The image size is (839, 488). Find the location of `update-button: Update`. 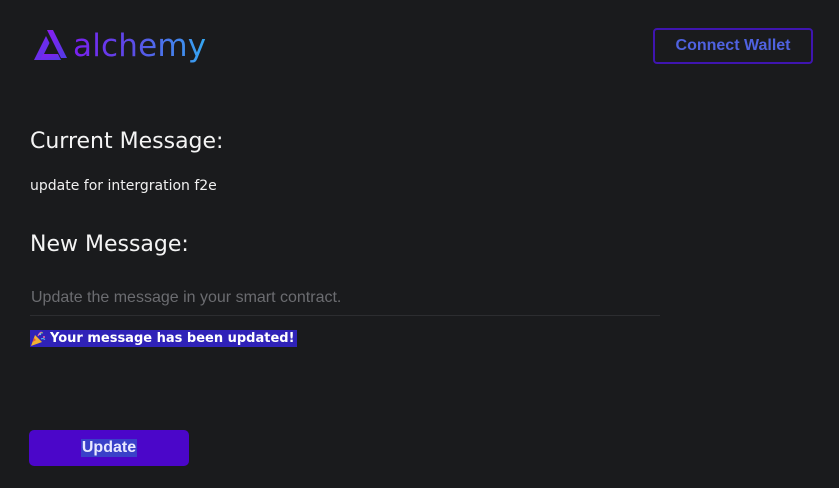

update-button: Update is located at coordinates (109, 448).